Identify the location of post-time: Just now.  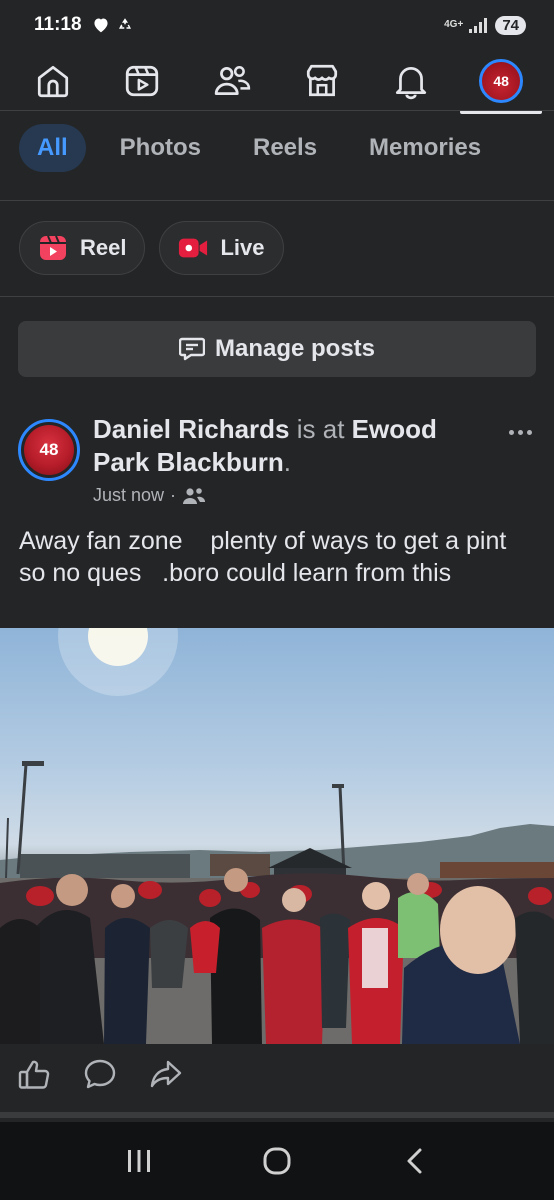
(128, 495).